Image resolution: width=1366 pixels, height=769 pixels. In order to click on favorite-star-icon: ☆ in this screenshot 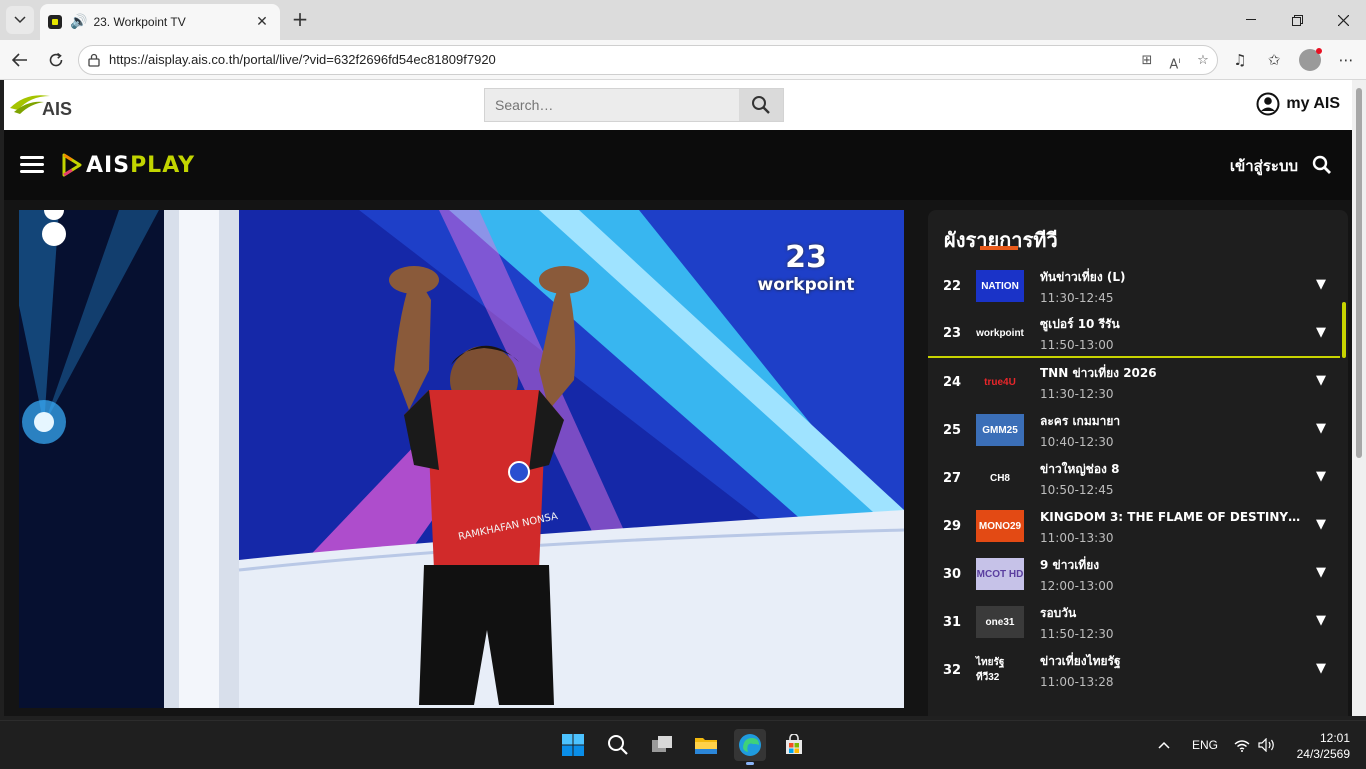, I will do `click(1203, 61)`.